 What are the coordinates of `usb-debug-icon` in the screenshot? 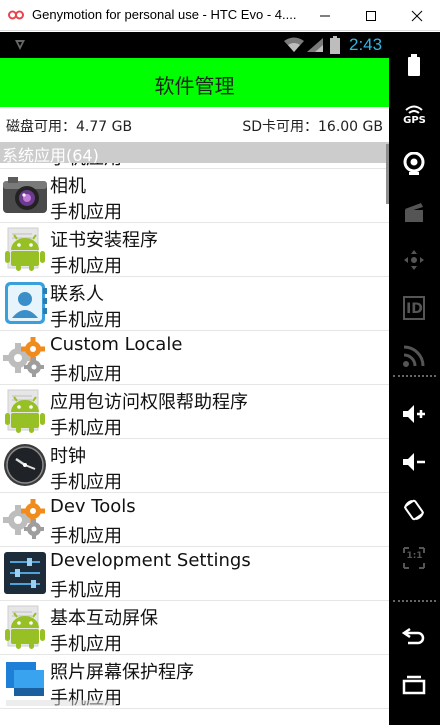 It's located at (20, 45).